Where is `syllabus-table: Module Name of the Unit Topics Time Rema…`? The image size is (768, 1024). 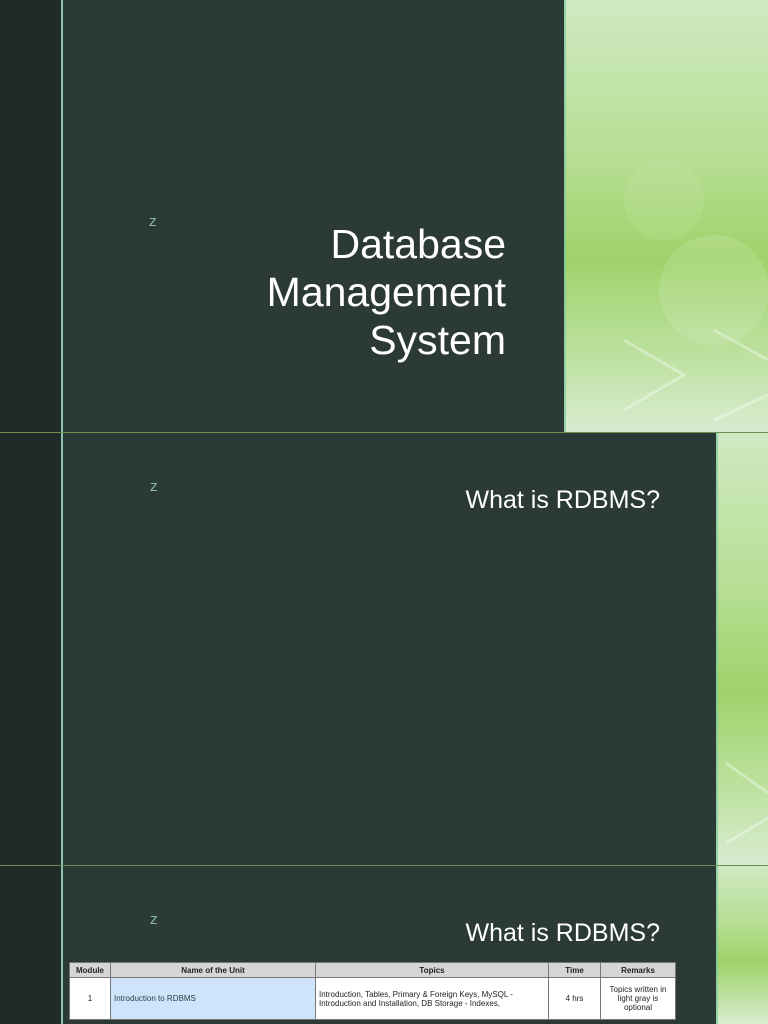 syllabus-table: Module Name of the Unit Topics Time Rema… is located at coordinates (372, 991).